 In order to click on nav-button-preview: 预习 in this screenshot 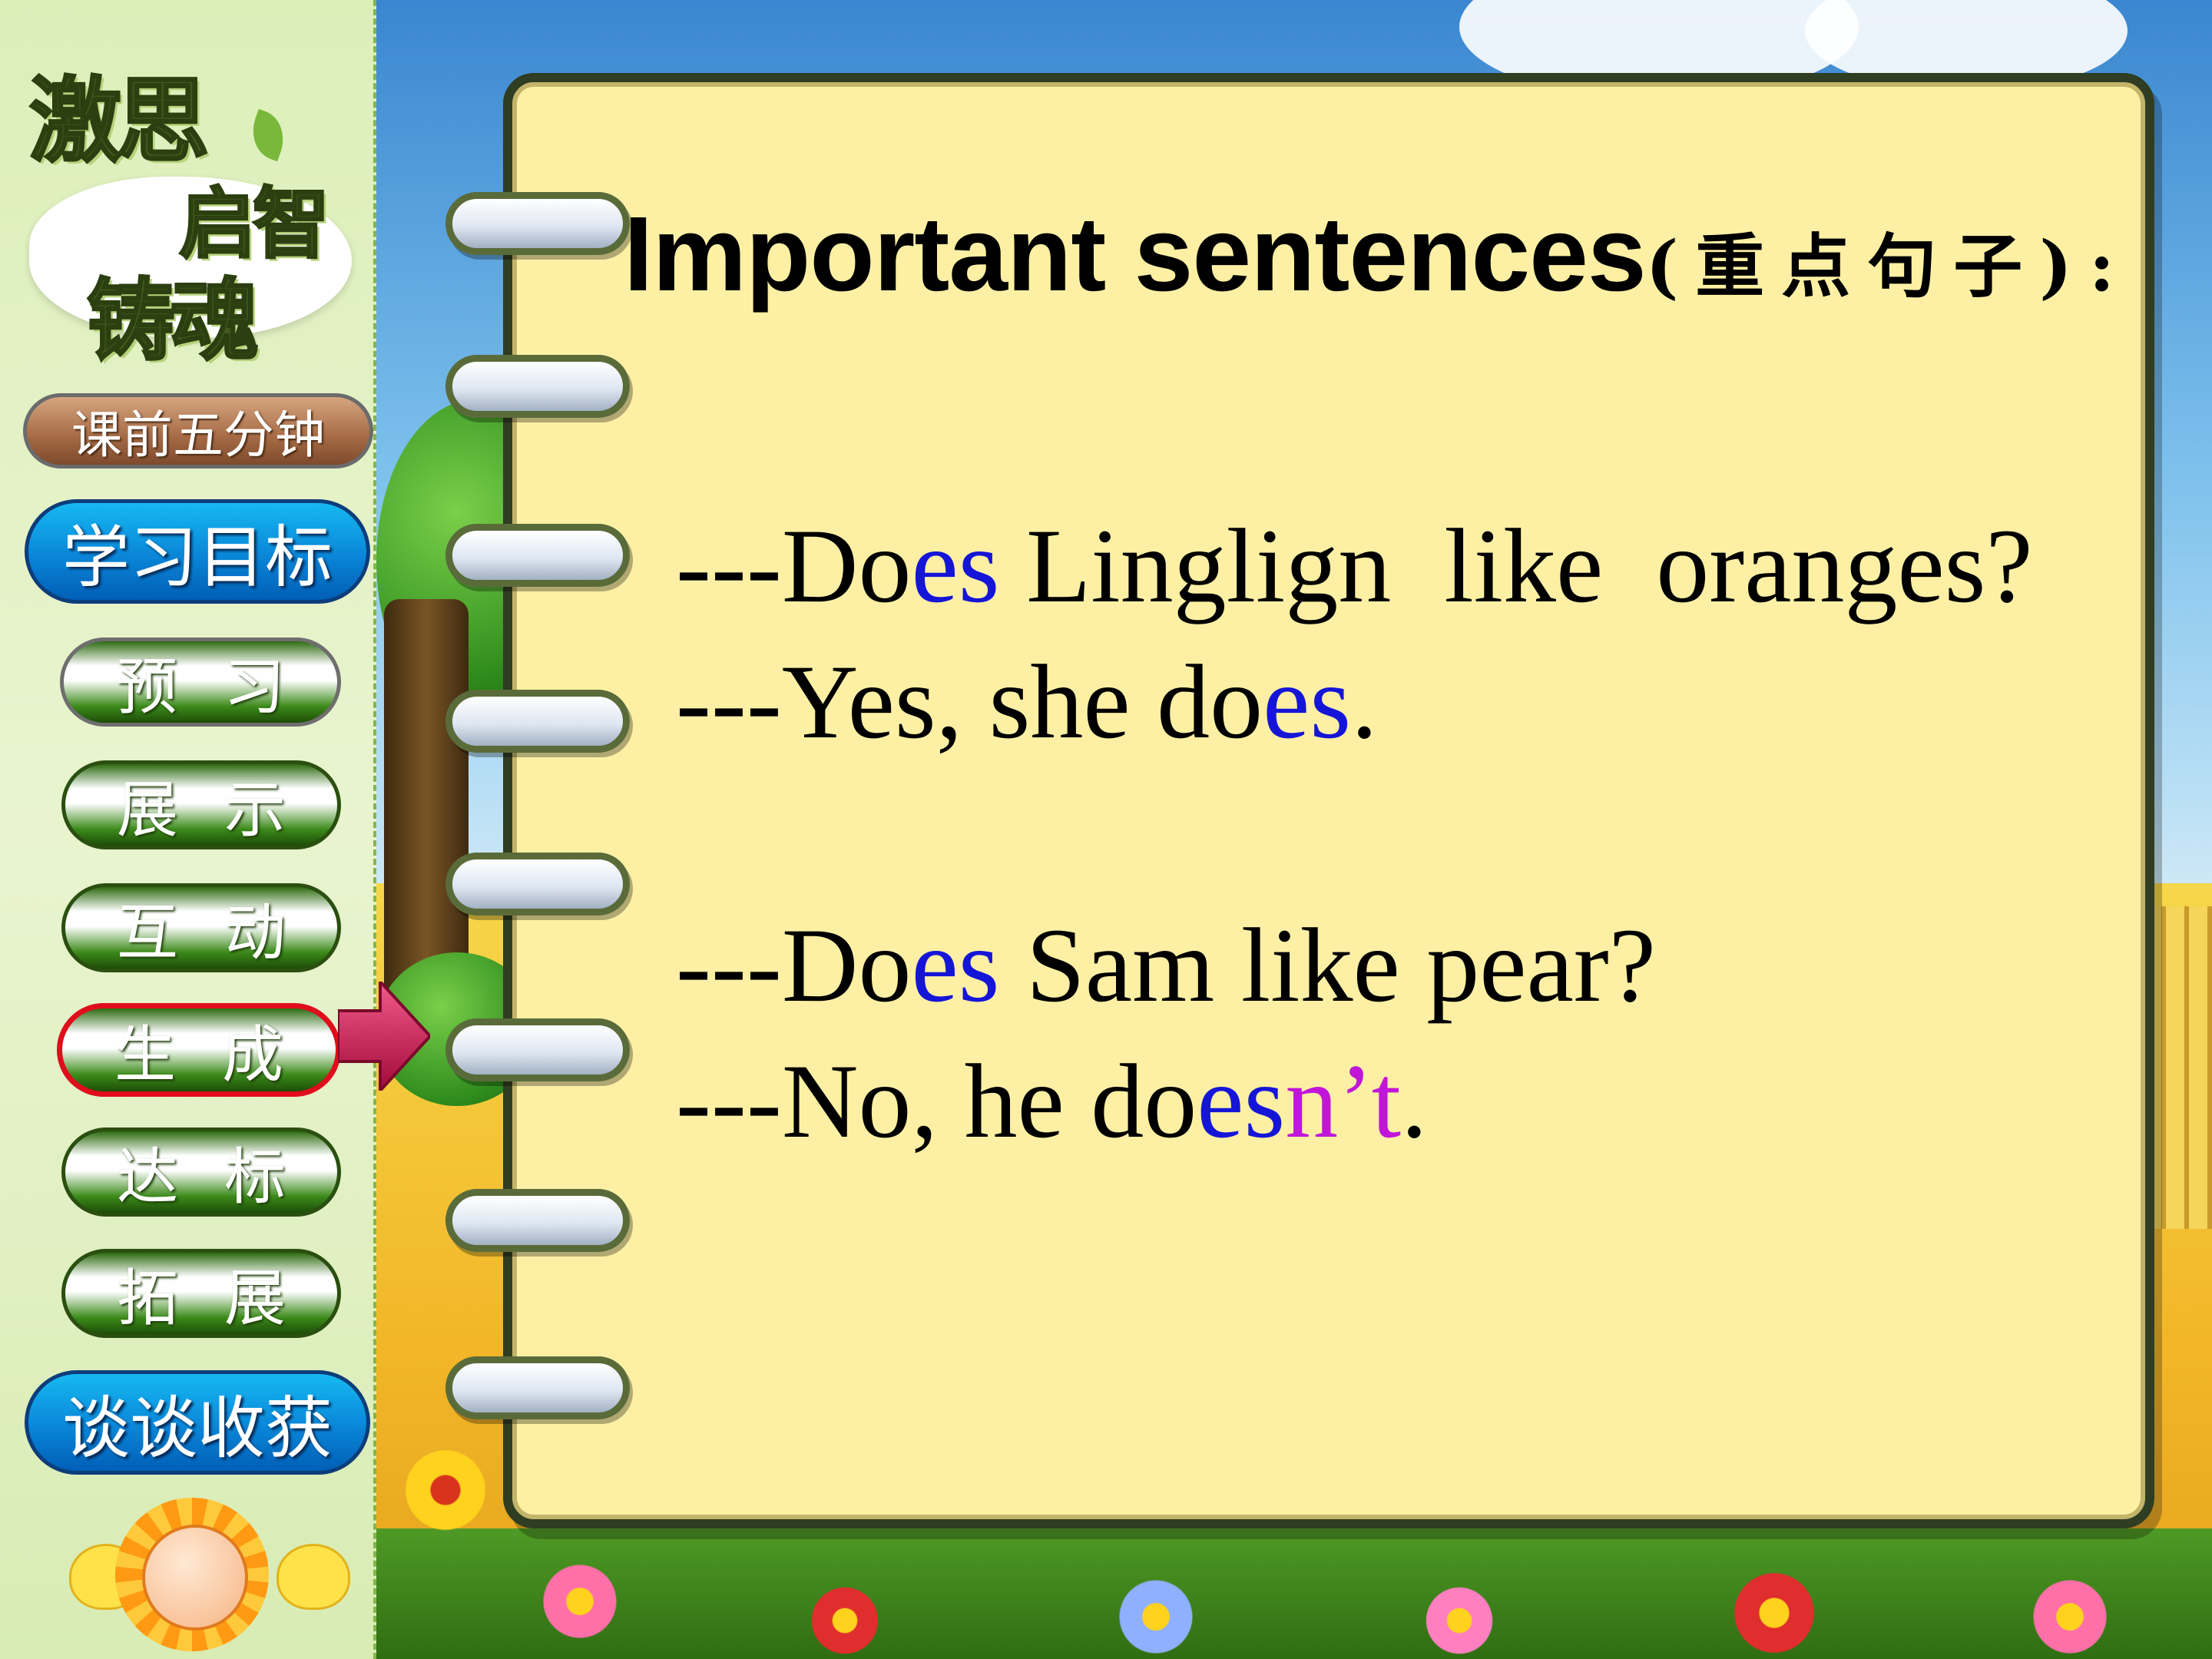, I will do `click(201, 682)`.